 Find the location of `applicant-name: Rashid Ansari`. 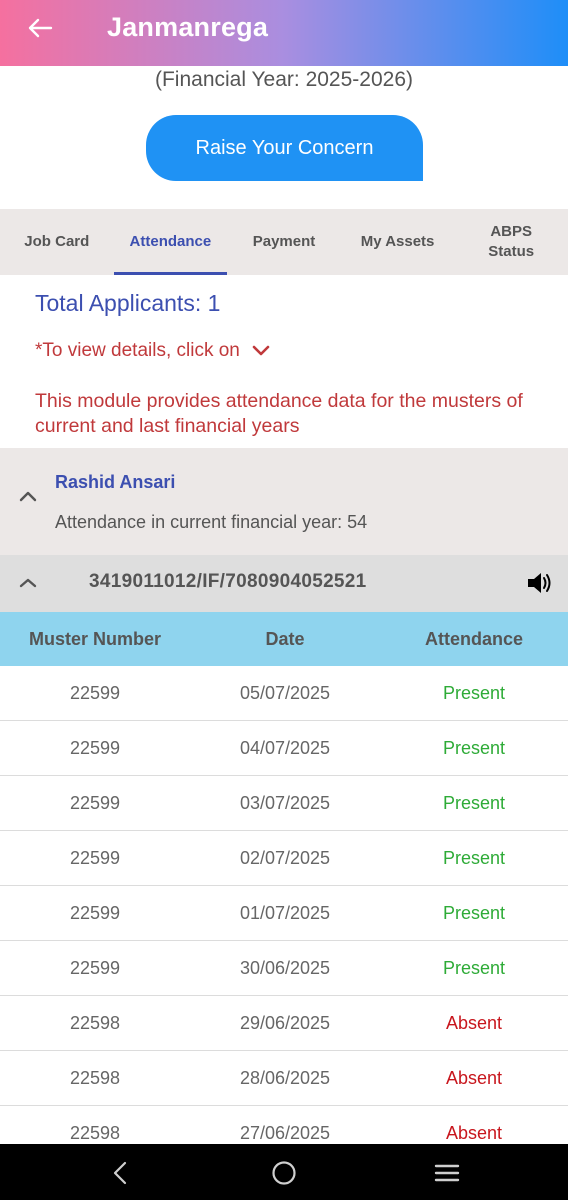

applicant-name: Rashid Ansari is located at coordinates (115, 482).